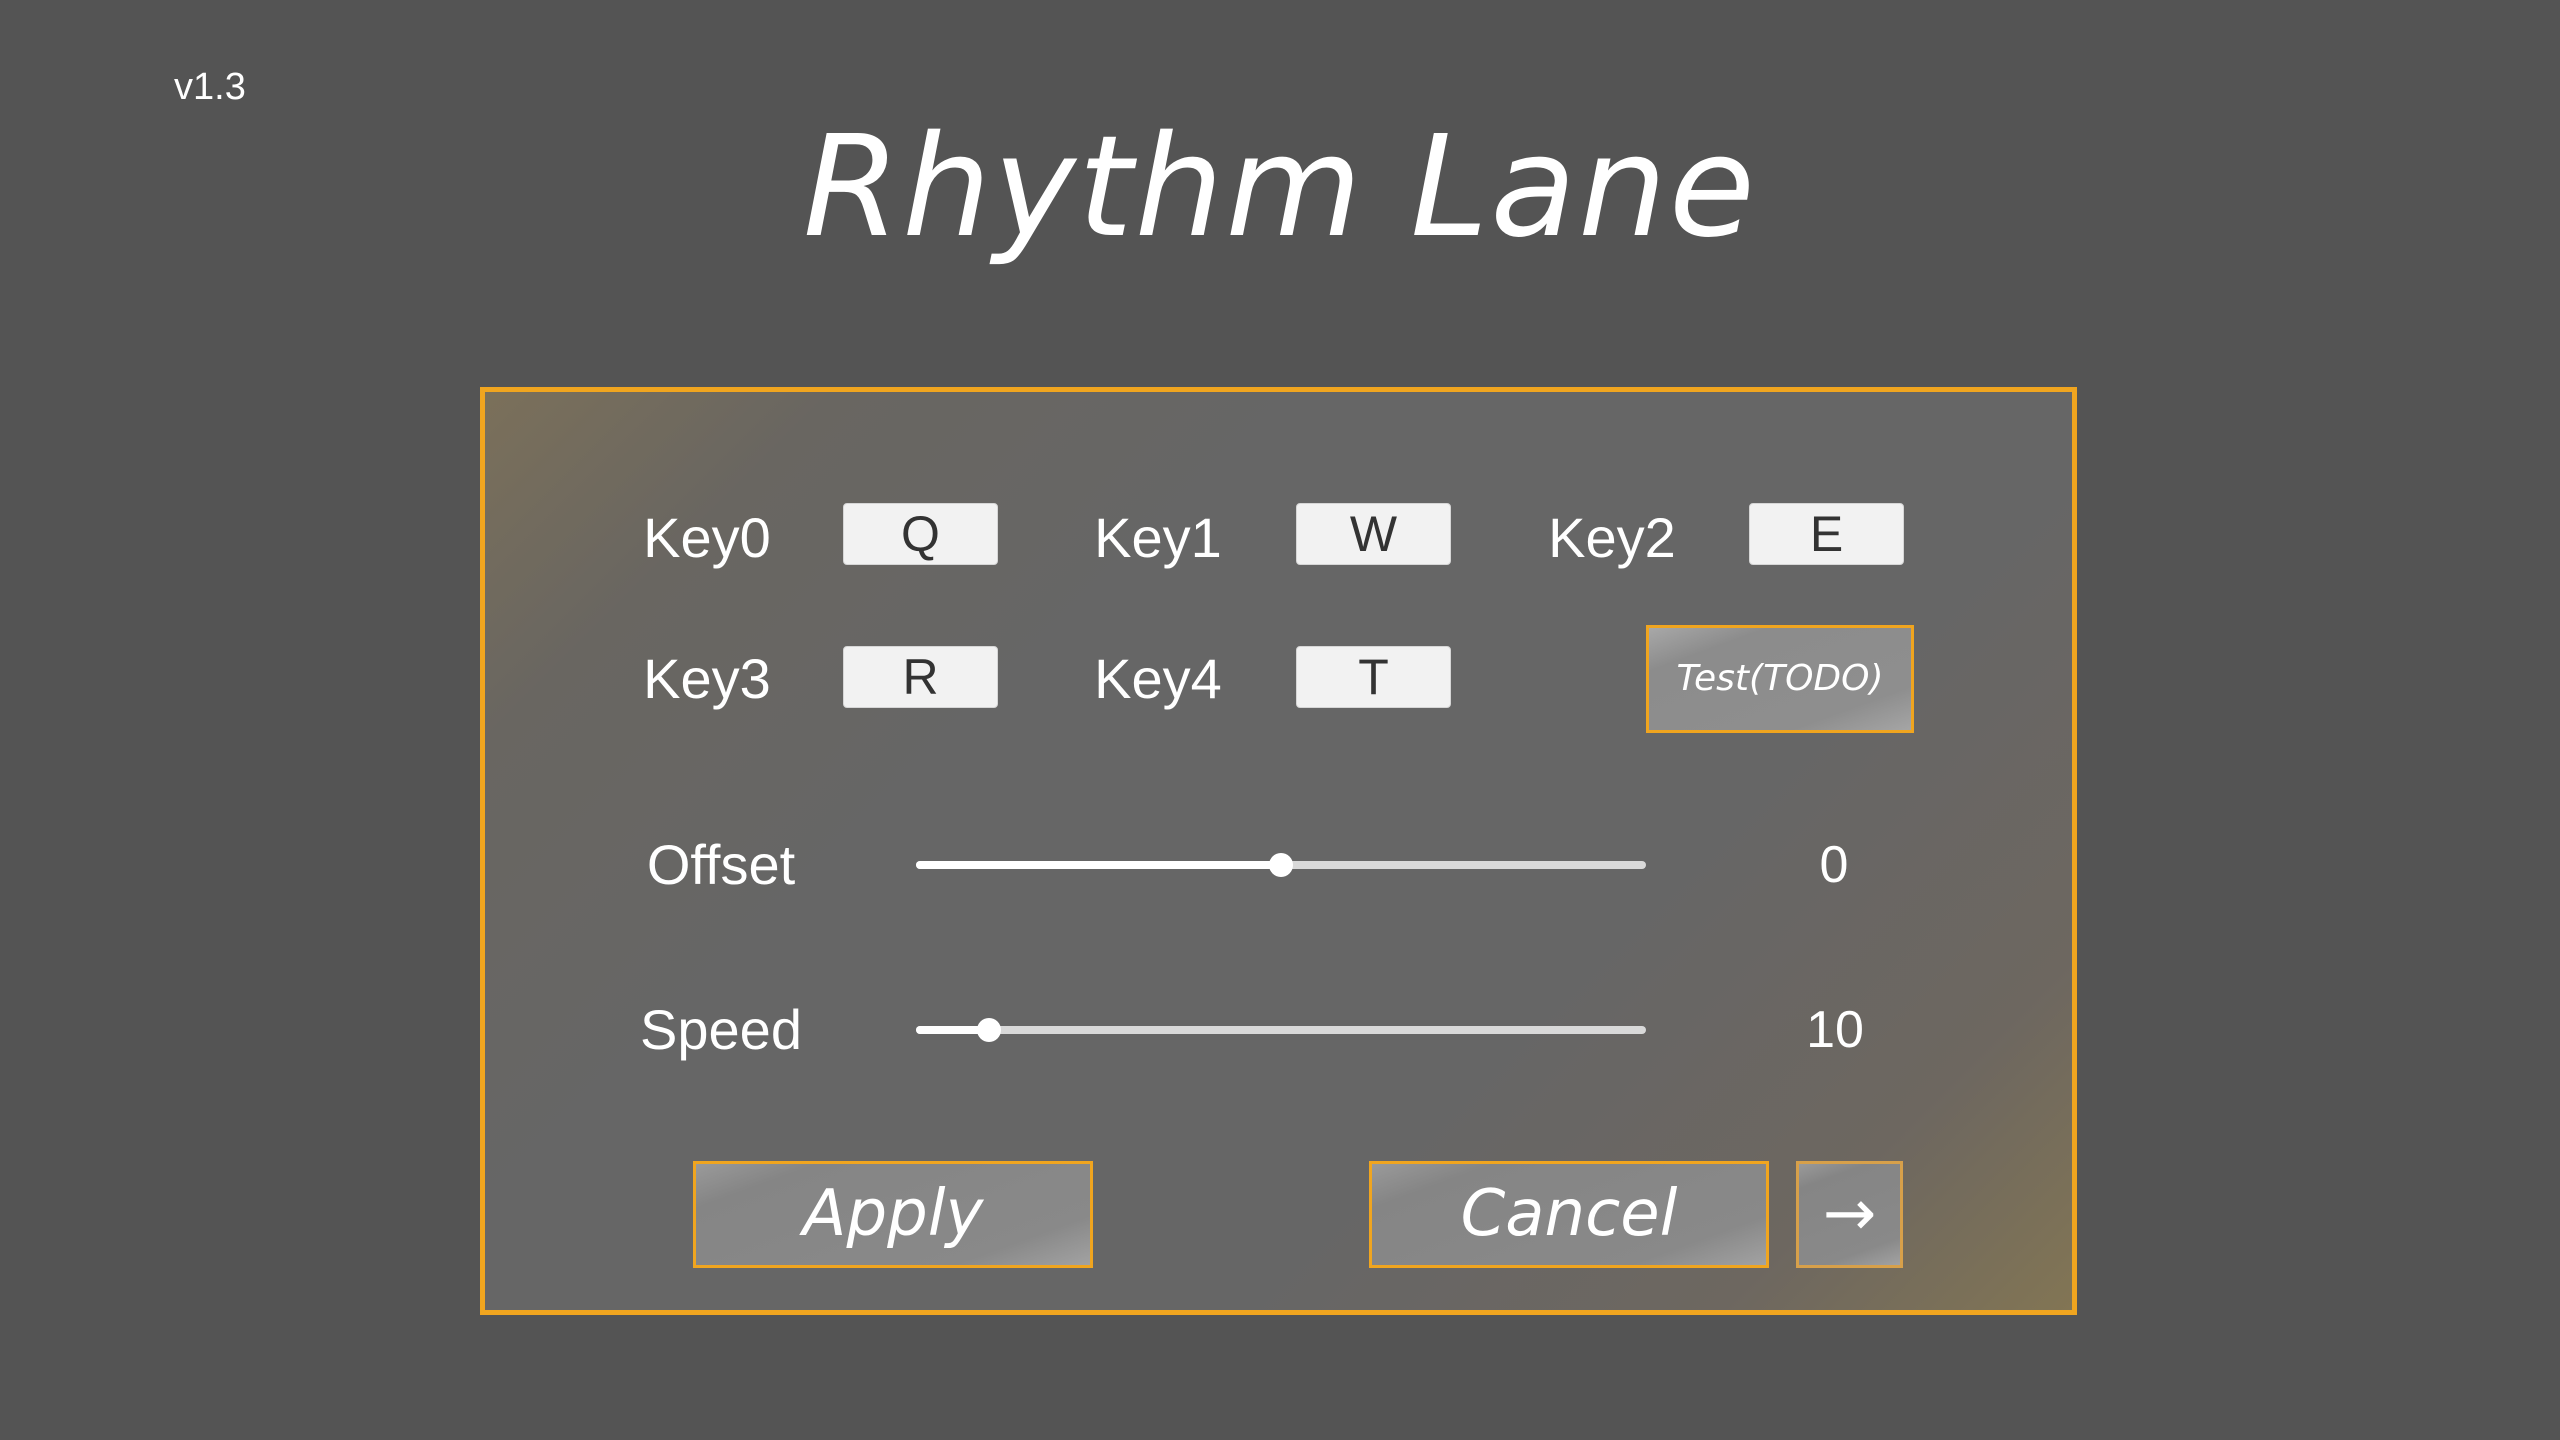 This screenshot has width=2560, height=1440. I want to click on key2-label: Key2, so click(1612, 537).